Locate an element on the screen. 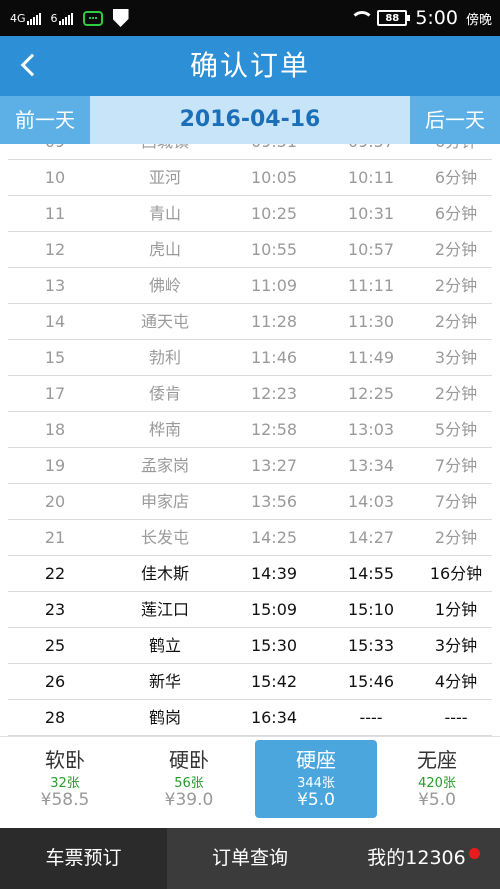  arrival-time: 14:39 is located at coordinates (274, 573).